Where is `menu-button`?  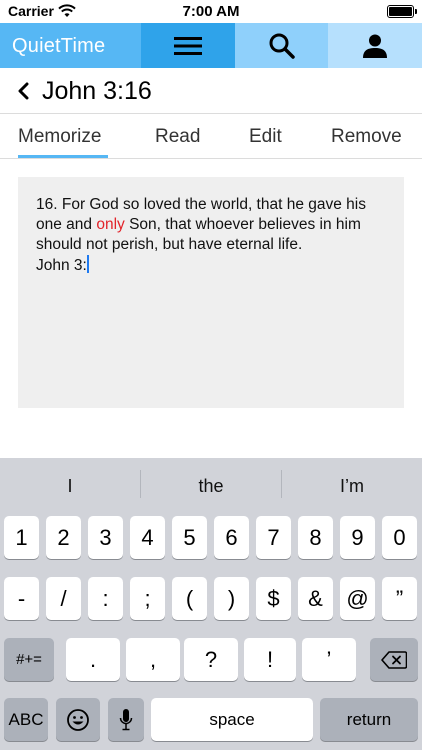 menu-button is located at coordinates (188, 45).